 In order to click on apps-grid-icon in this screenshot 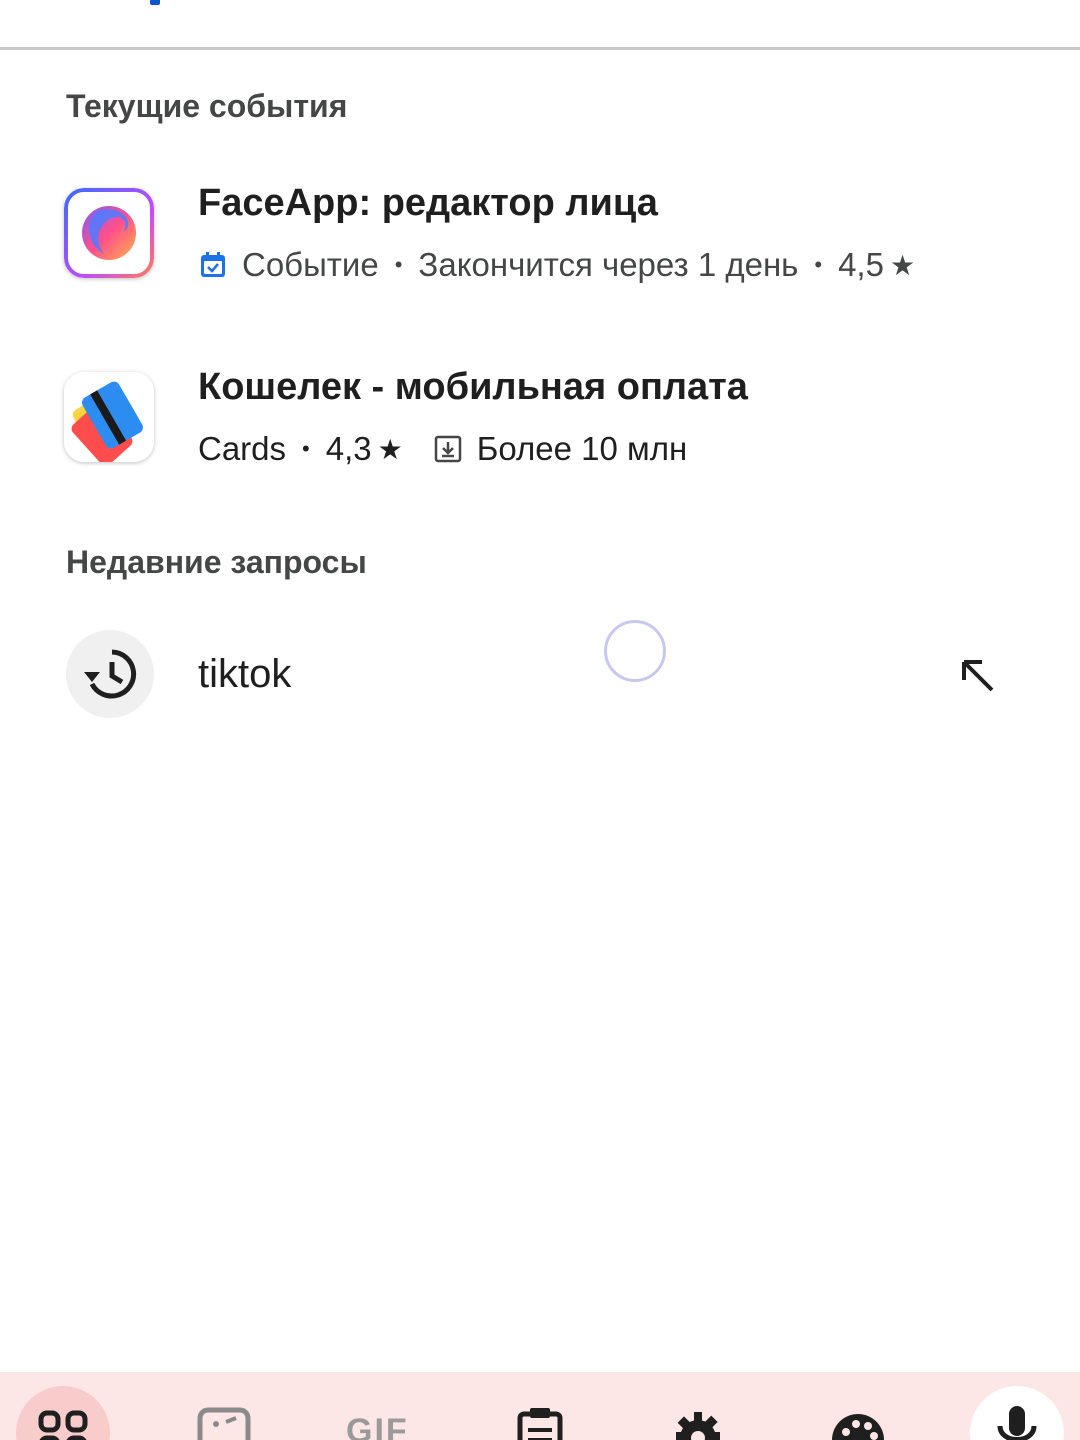, I will do `click(63, 1425)`.